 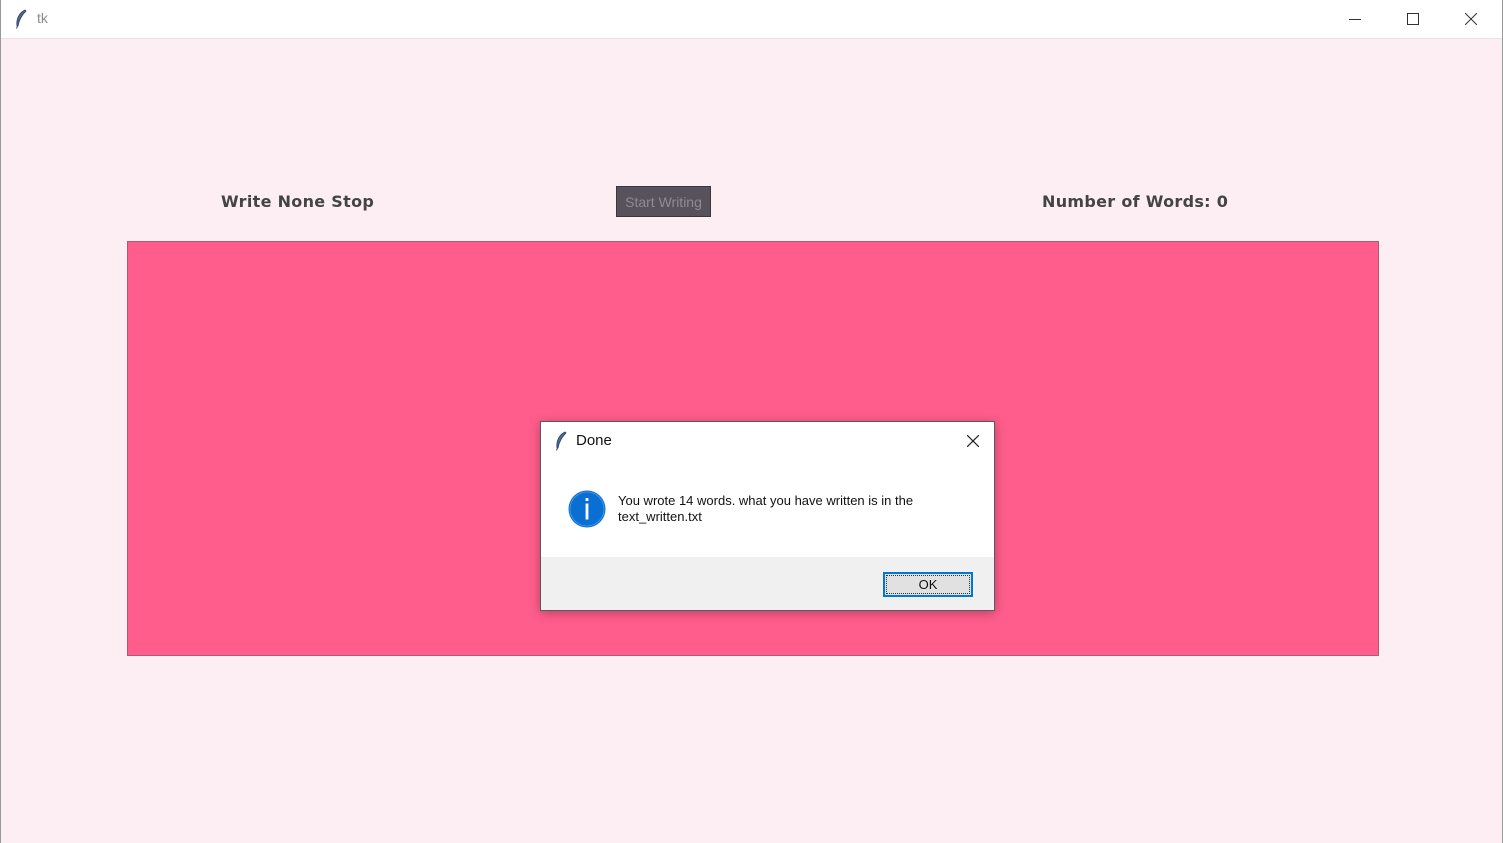 I want to click on dialog-close-button, so click(x=973, y=441).